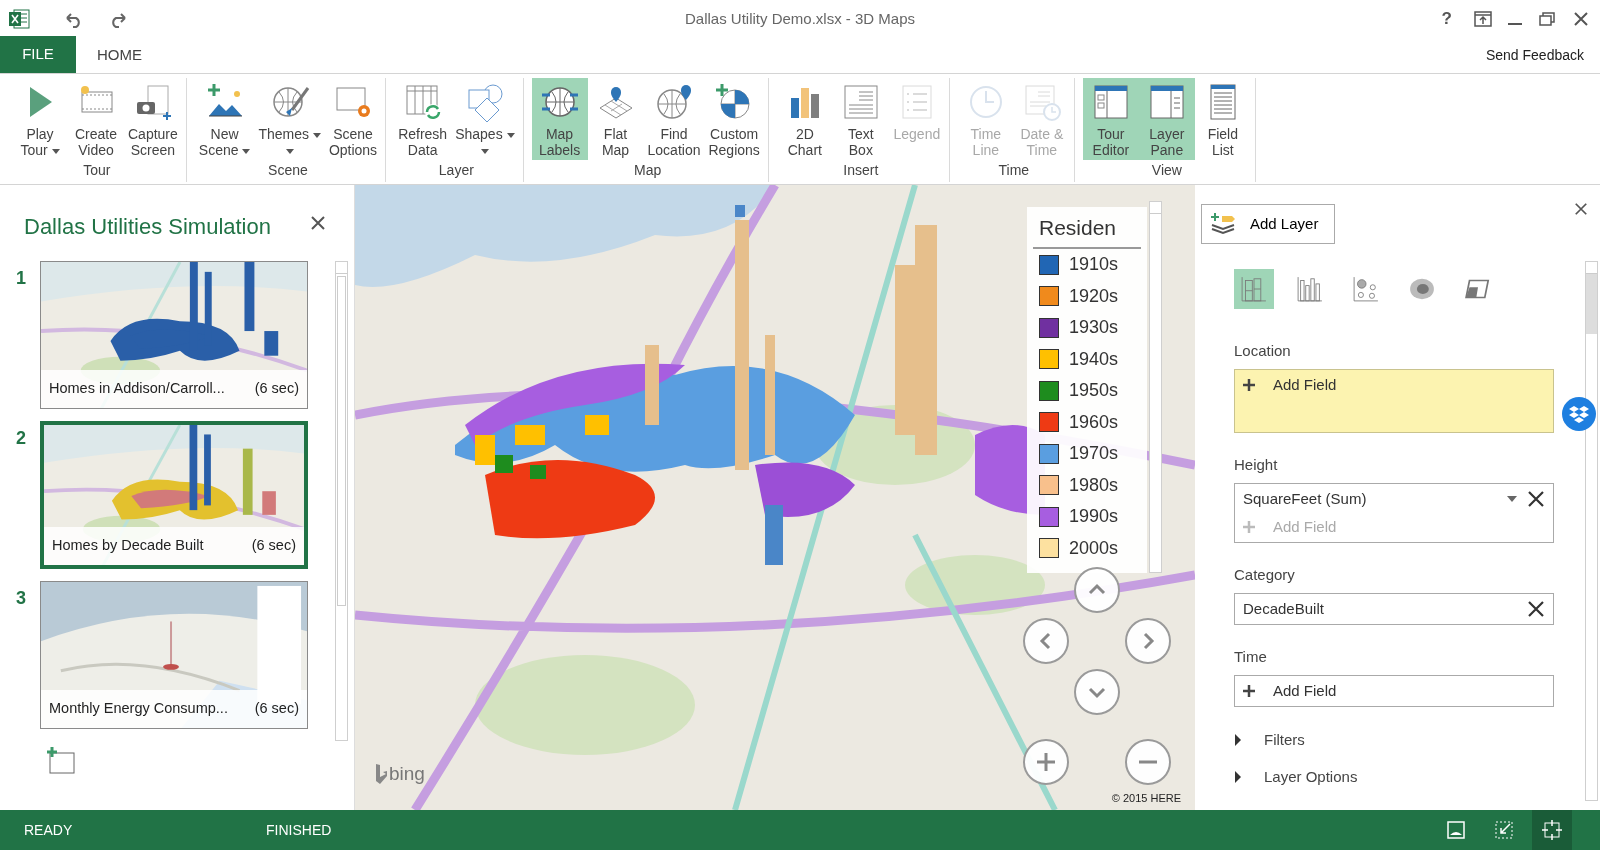 The width and height of the screenshot is (1600, 850). I want to click on scene-thumbnail: Homes by Decade Built (6 sec), so click(174, 495).